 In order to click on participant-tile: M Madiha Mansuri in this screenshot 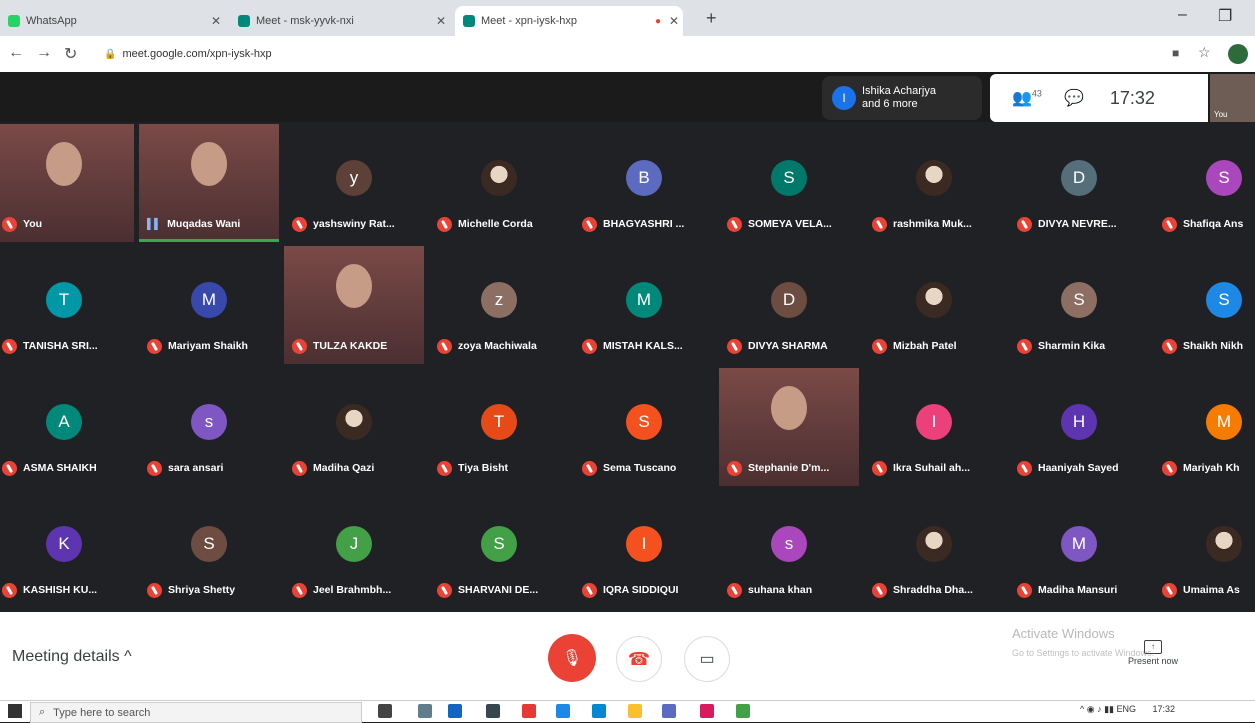, I will do `click(1079, 549)`.